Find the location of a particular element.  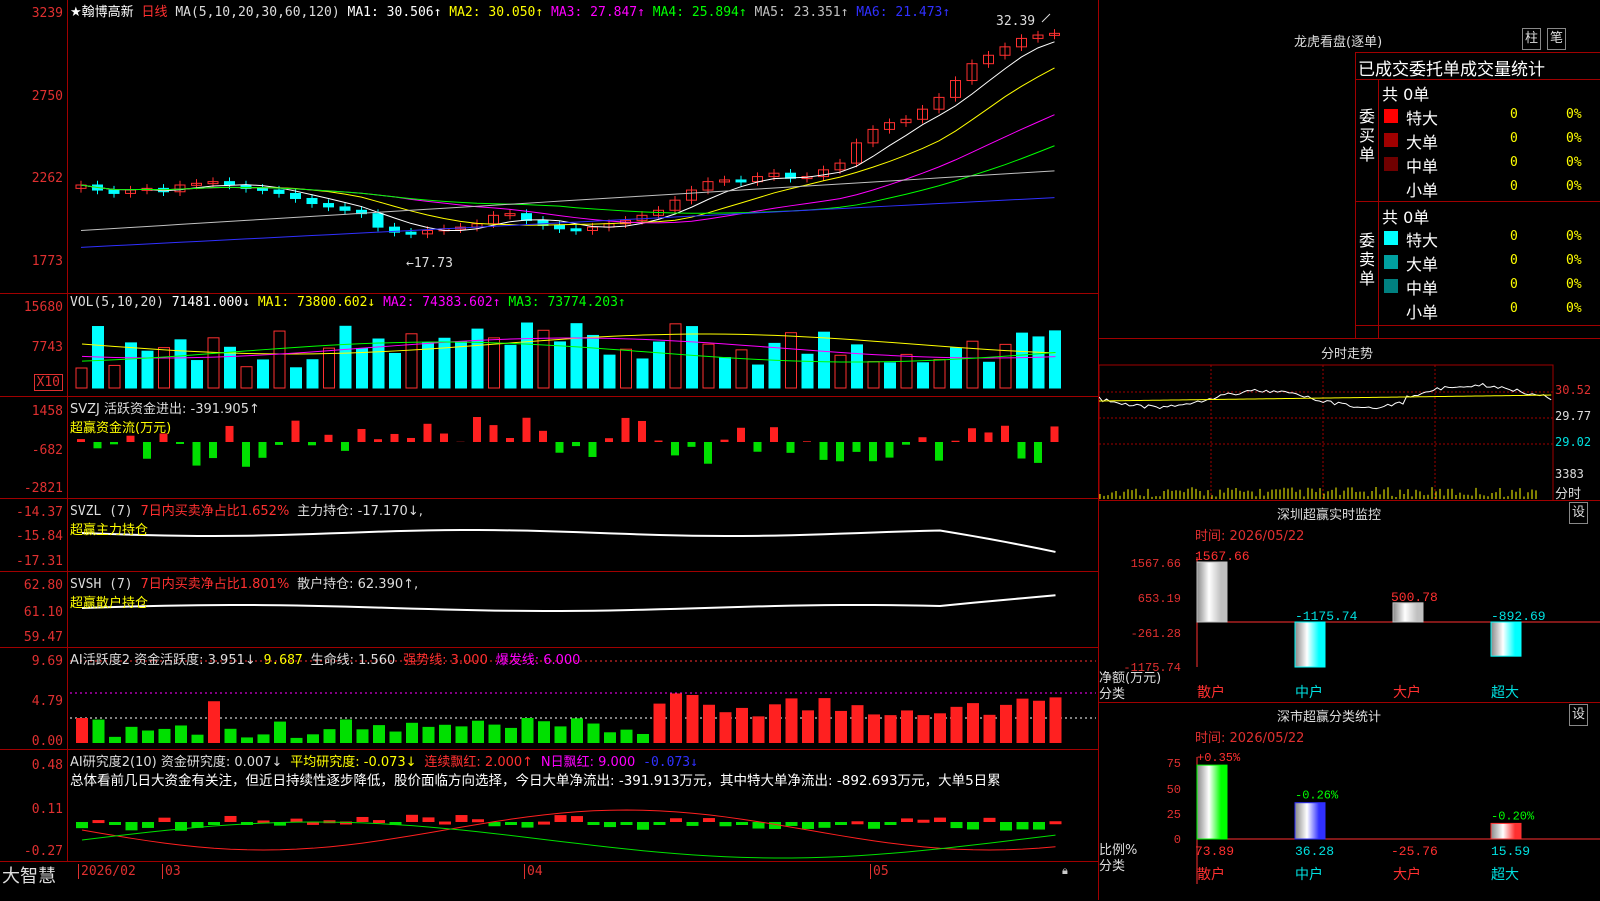

lock-icon: 🔒︎ is located at coordinates (1065, 871).